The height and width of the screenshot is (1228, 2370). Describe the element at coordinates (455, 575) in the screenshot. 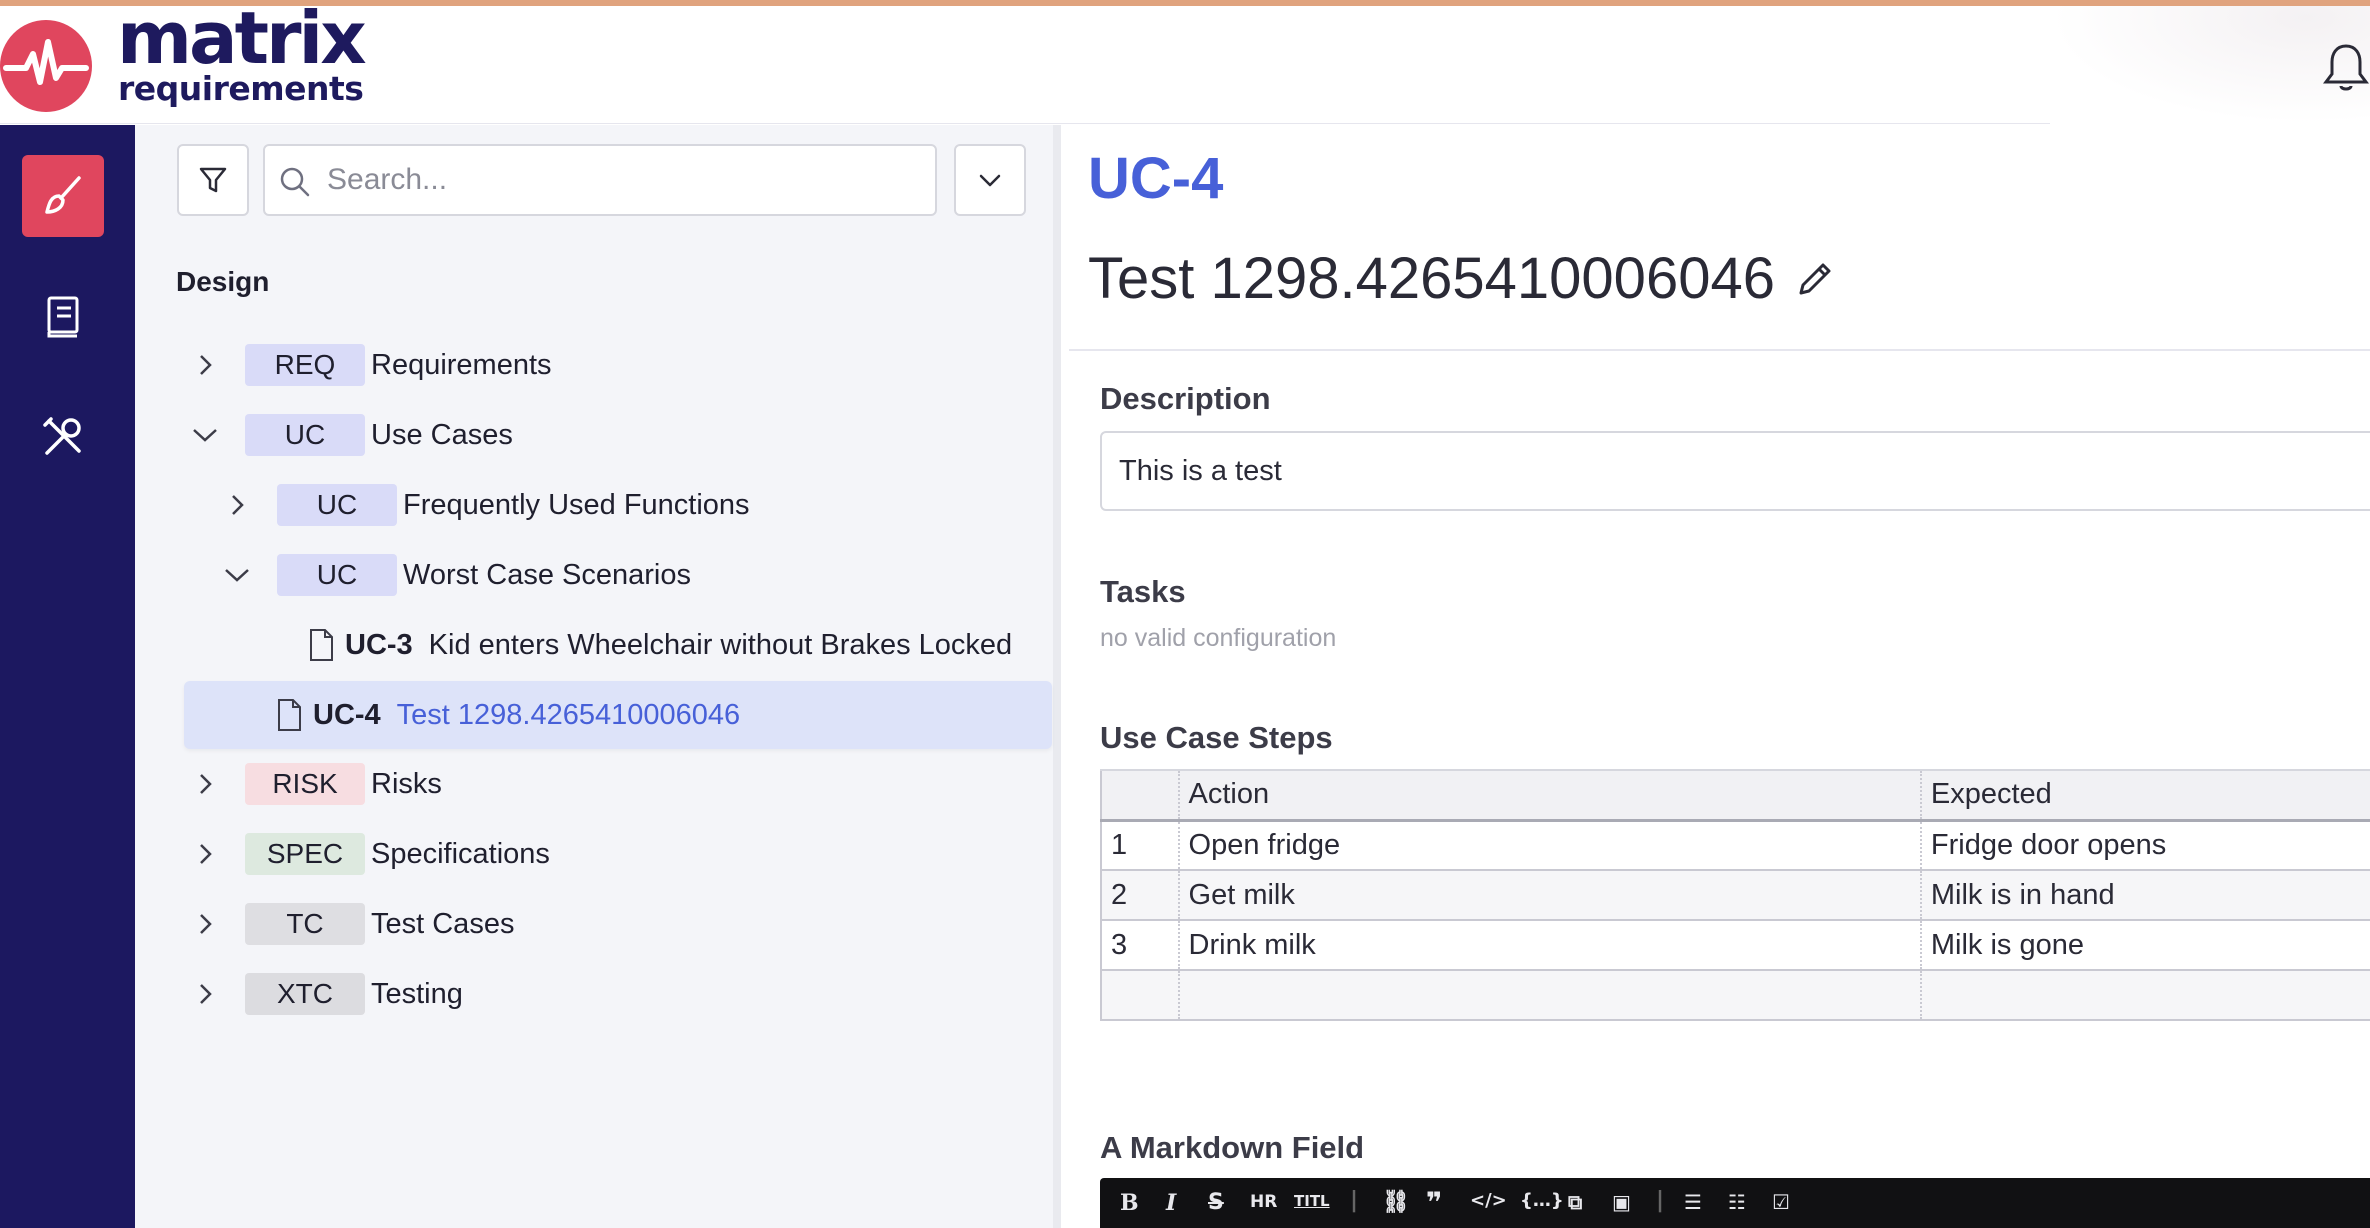

I see `tree-folder-worst-case: UC Worst Case Scenarios` at that location.